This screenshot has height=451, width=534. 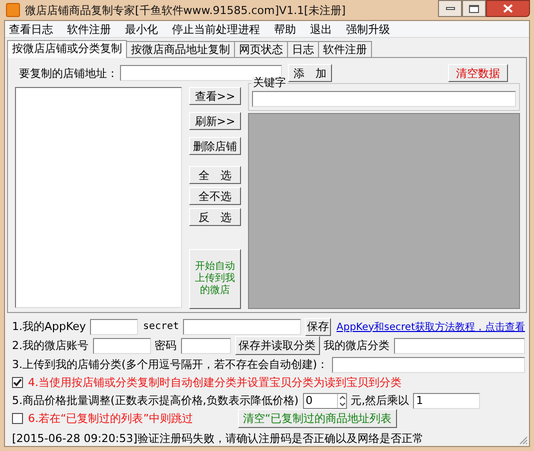 I want to click on app-icon, so click(x=13, y=10).